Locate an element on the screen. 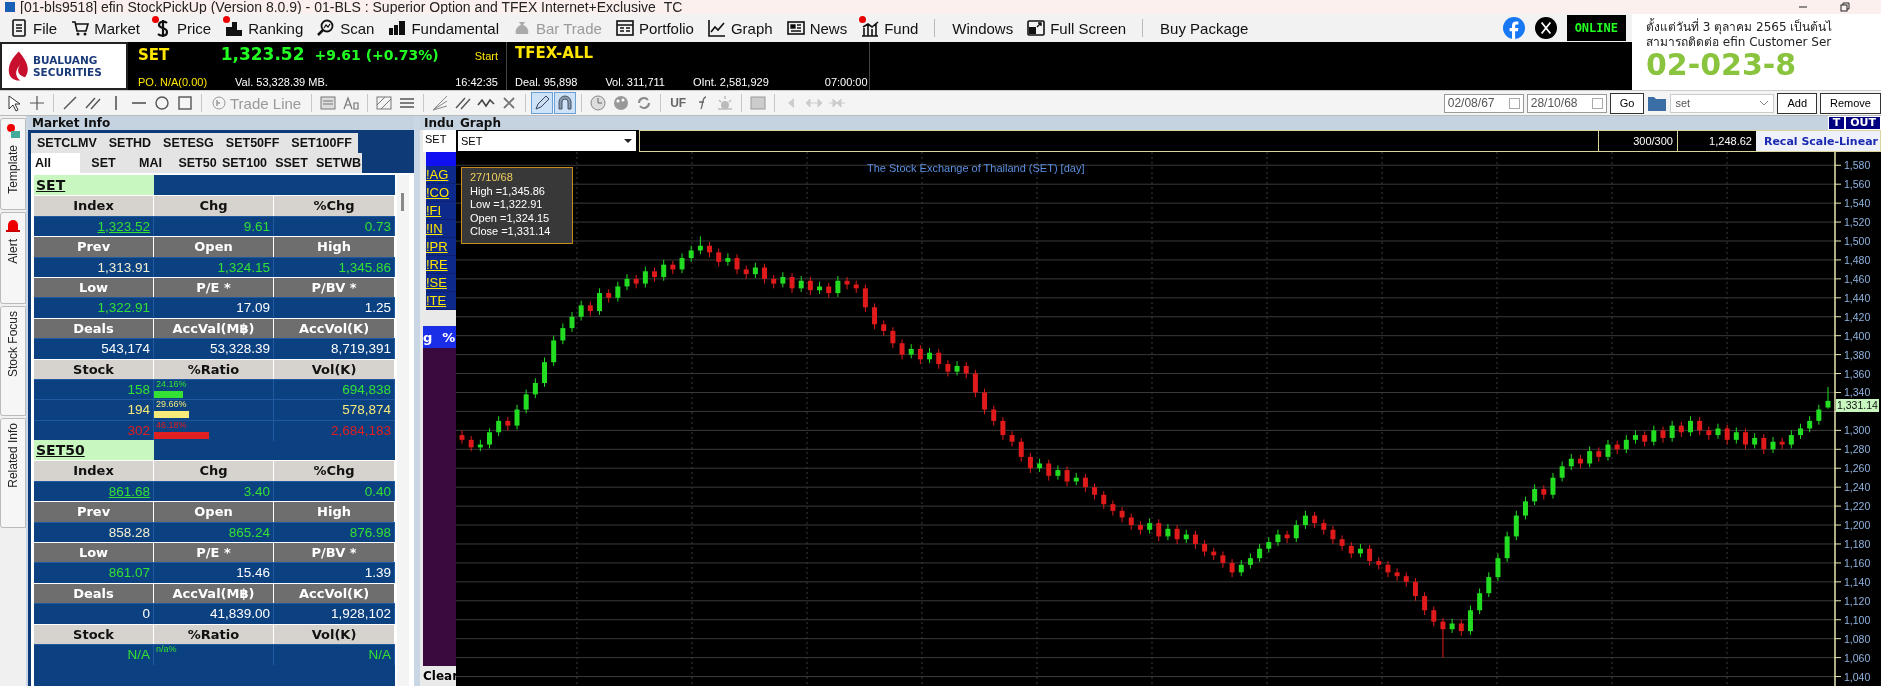 The image size is (1881, 686). industry-tab: SET is located at coordinates (439, 141).